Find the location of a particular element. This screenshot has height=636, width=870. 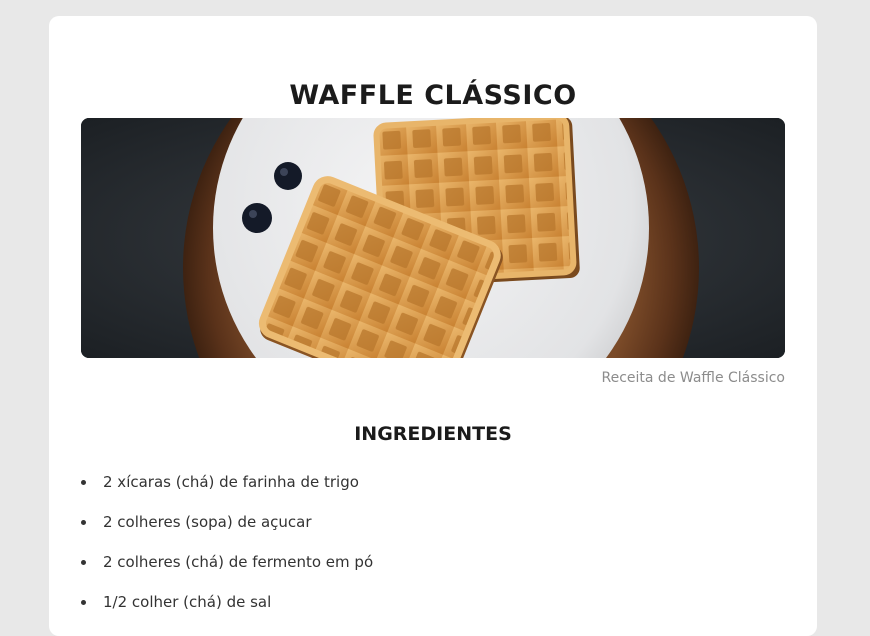

ingredient-text: 2 colheres (sopa) de açucar is located at coordinates (207, 522).